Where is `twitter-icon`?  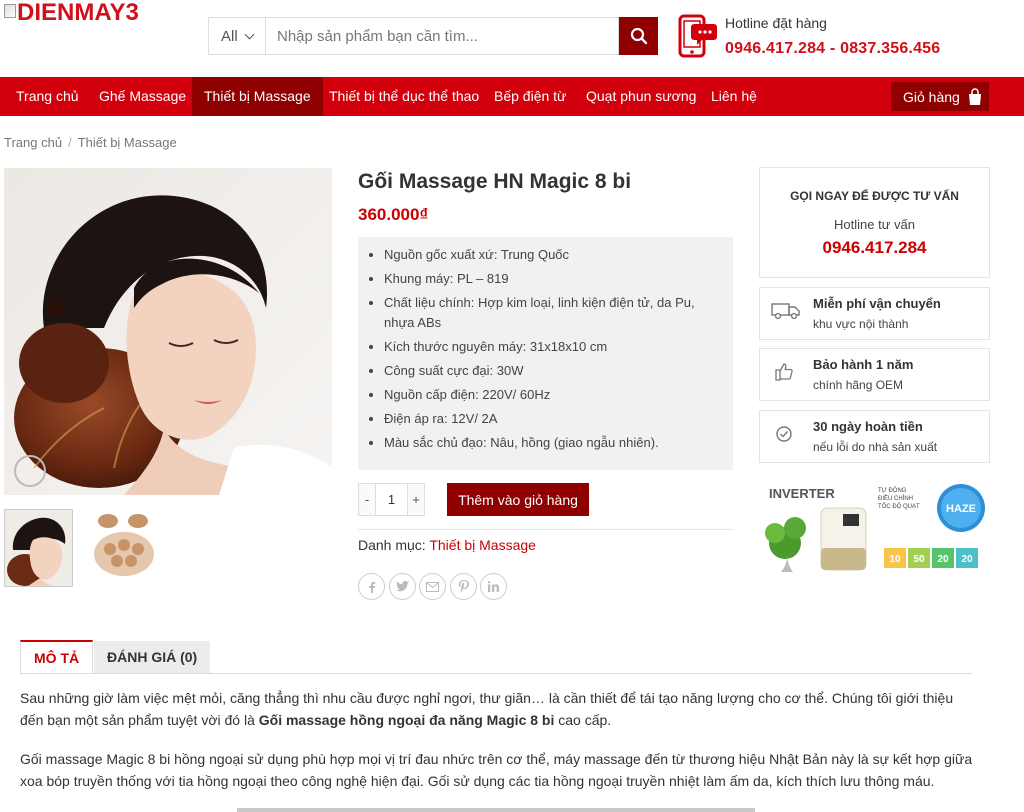
twitter-icon is located at coordinates (402, 586).